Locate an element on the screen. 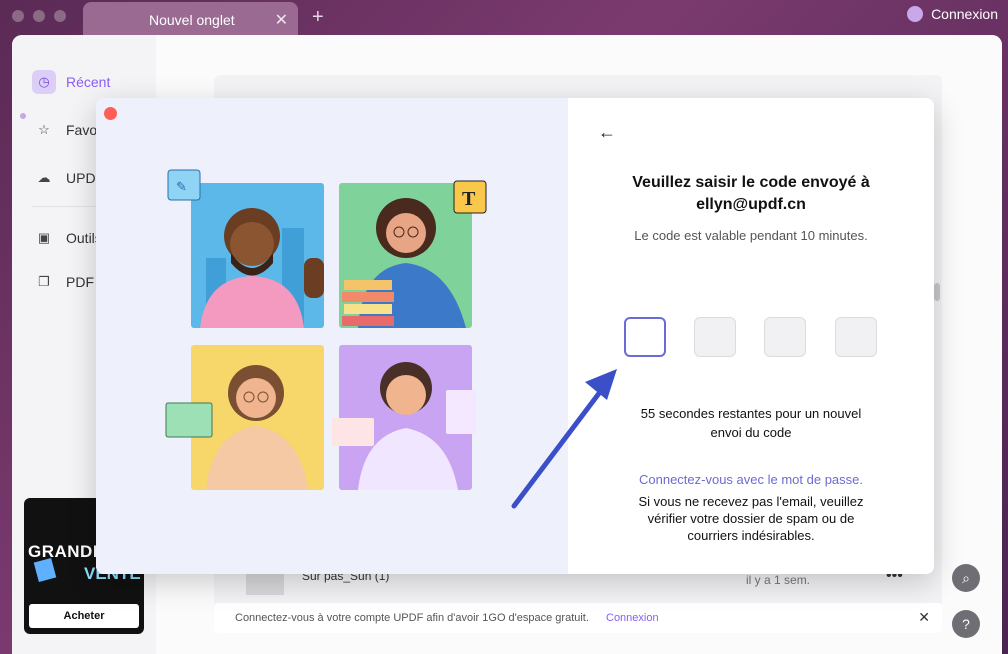 The width and height of the screenshot is (1008, 654). sidebar-item-recent: ◷ Récent is located at coordinates (71, 82).